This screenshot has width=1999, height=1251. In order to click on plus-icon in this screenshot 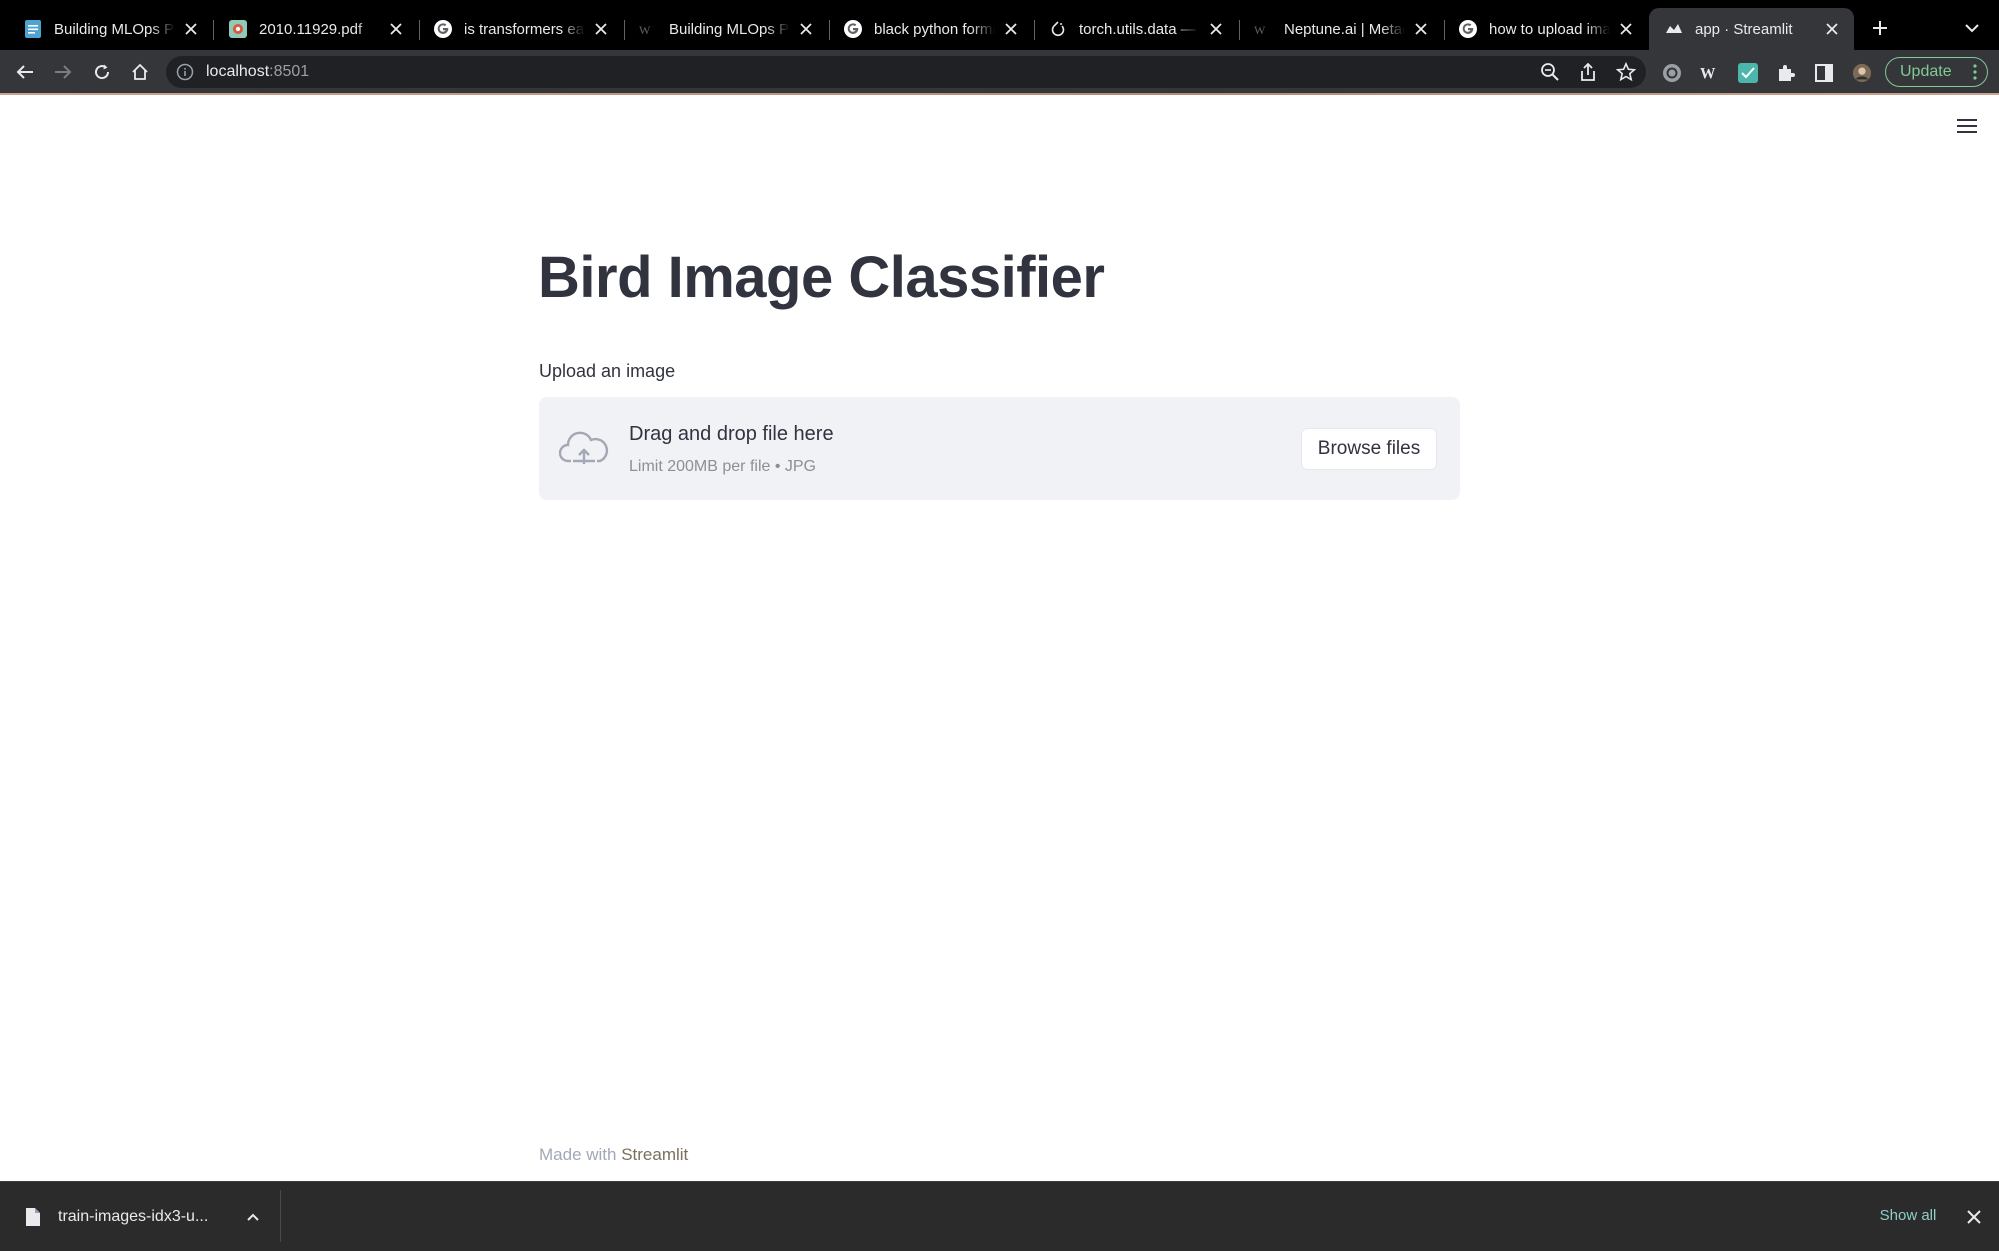, I will do `click(1880, 28)`.